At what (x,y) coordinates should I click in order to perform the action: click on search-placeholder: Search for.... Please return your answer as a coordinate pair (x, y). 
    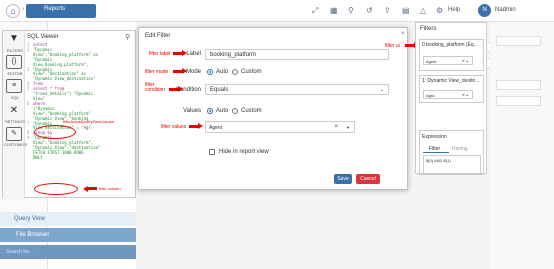
    Looking at the image, I should click on (19, 252).